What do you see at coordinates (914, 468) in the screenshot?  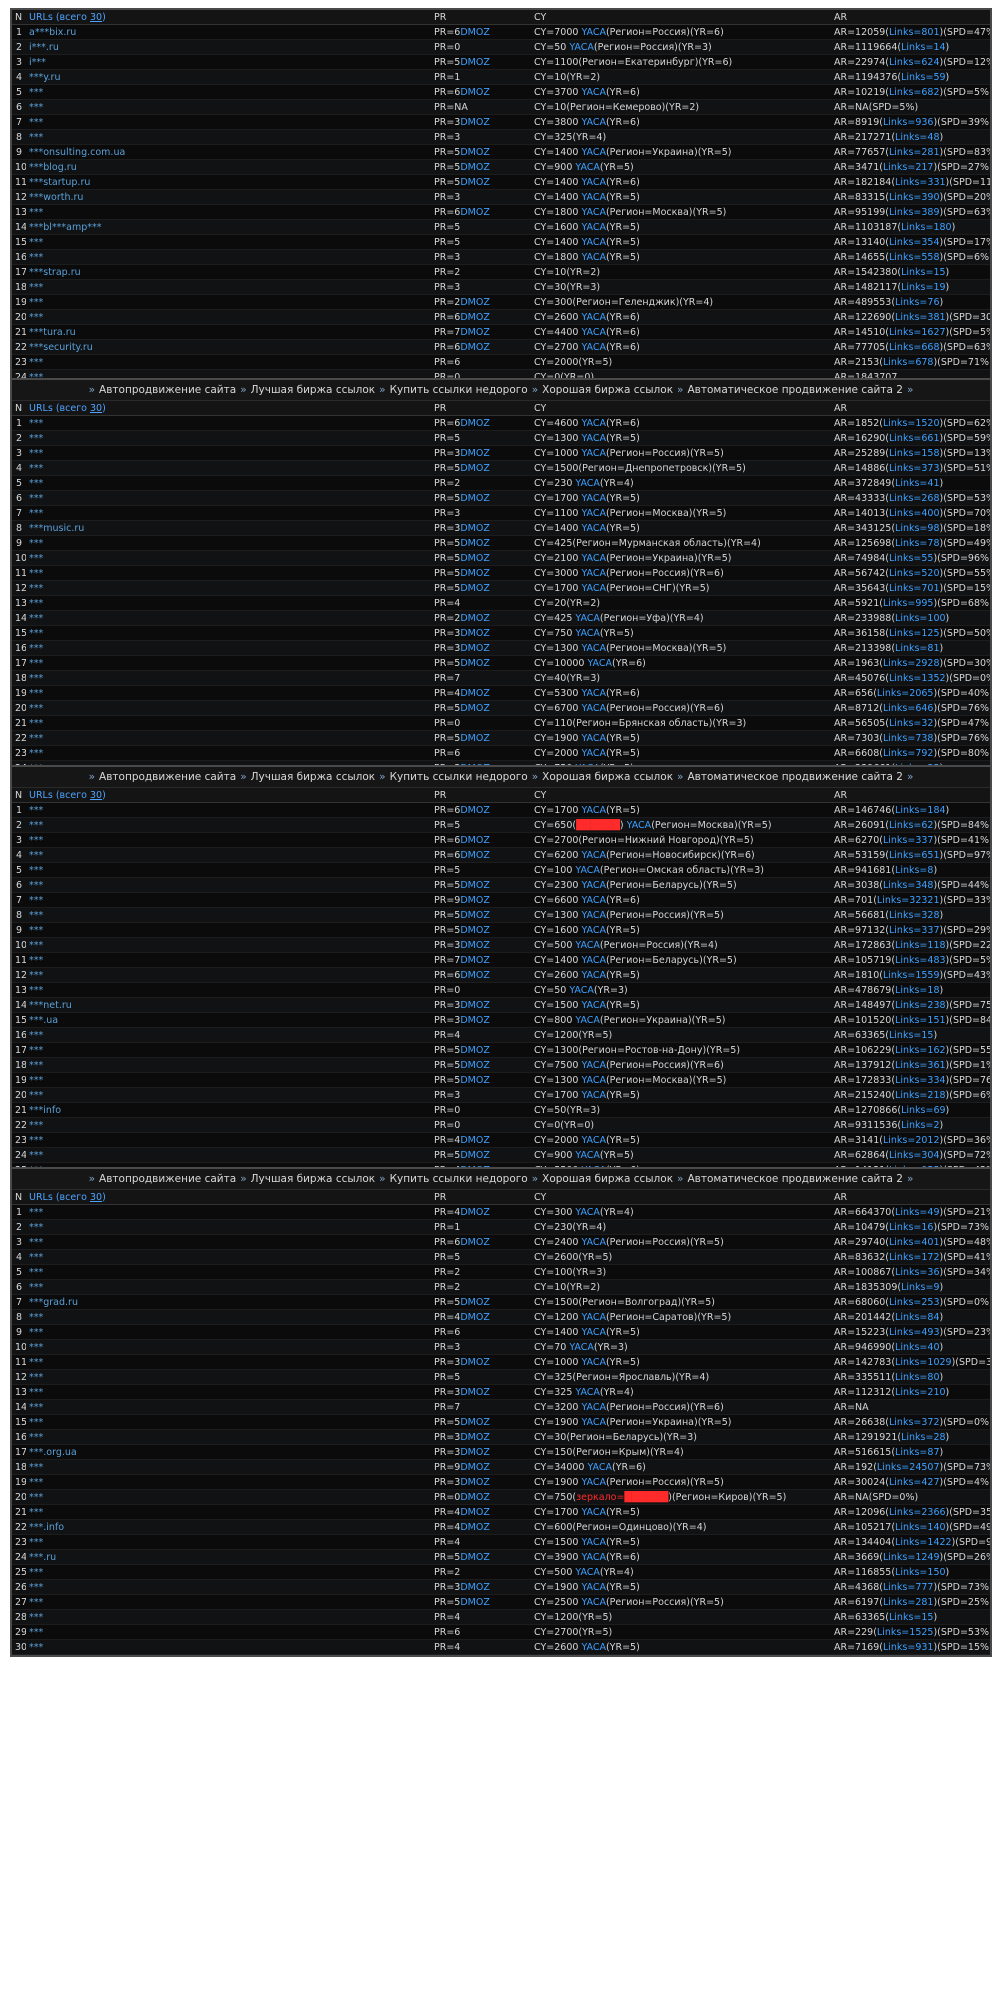 I see `links-count: Links=373` at bounding box center [914, 468].